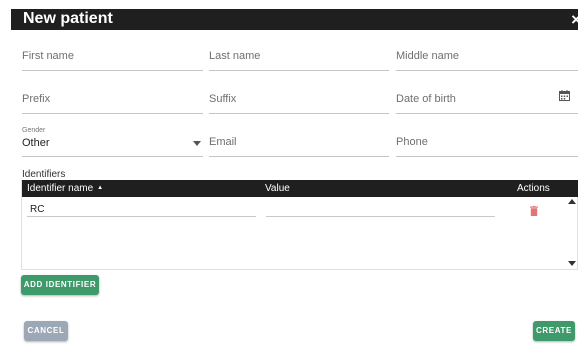 This screenshot has height=349, width=578. I want to click on date-of-birth-placeholder: Date of birth, so click(426, 99).